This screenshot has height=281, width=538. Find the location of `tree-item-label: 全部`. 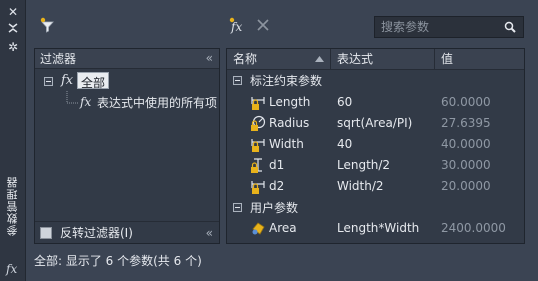

tree-item-label: 全部 is located at coordinates (93, 83).